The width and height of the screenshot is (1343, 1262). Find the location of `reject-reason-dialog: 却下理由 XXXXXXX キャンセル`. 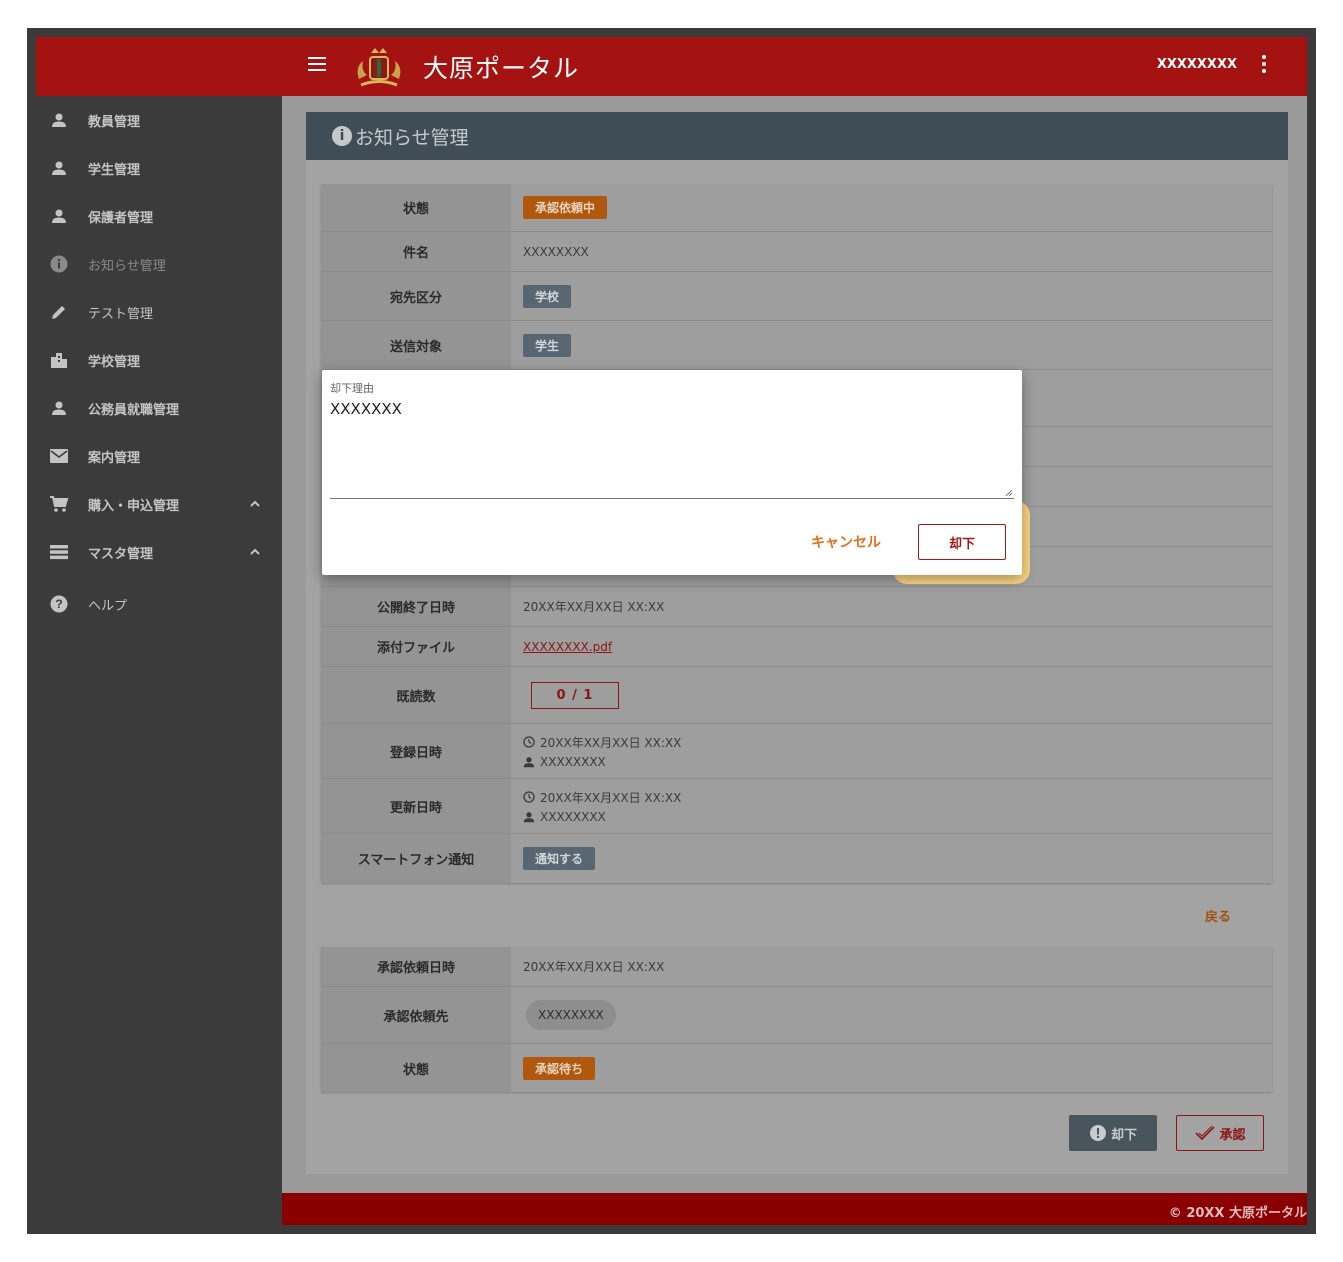

reject-reason-dialog: 却下理由 XXXXXXX キャンセル is located at coordinates (672, 472).